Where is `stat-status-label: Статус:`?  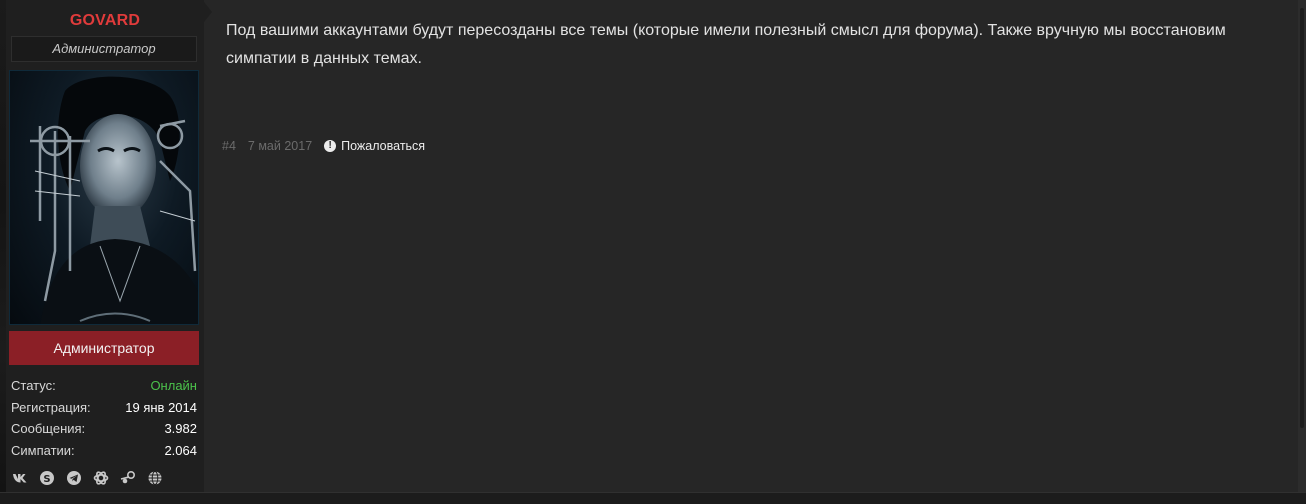 stat-status-label: Статус: is located at coordinates (33, 385).